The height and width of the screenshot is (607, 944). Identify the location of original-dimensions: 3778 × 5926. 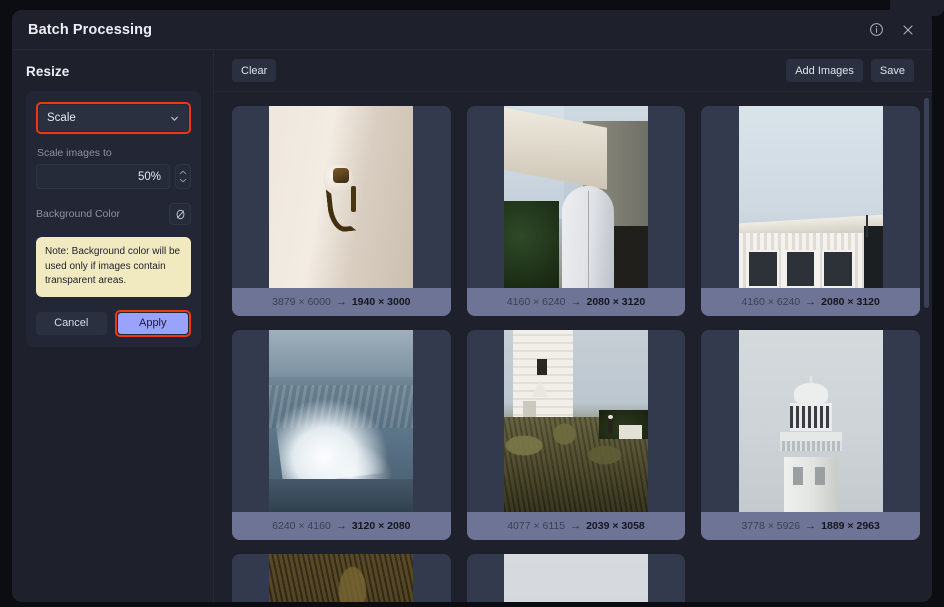
(771, 526).